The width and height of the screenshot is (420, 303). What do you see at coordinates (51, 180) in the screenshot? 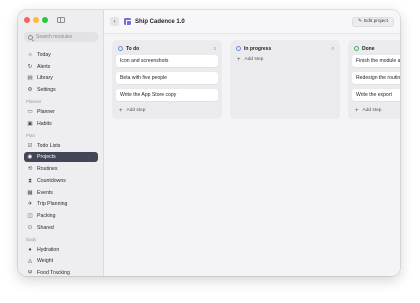
I see `sidebar-item-label: Countdowns` at bounding box center [51, 180].